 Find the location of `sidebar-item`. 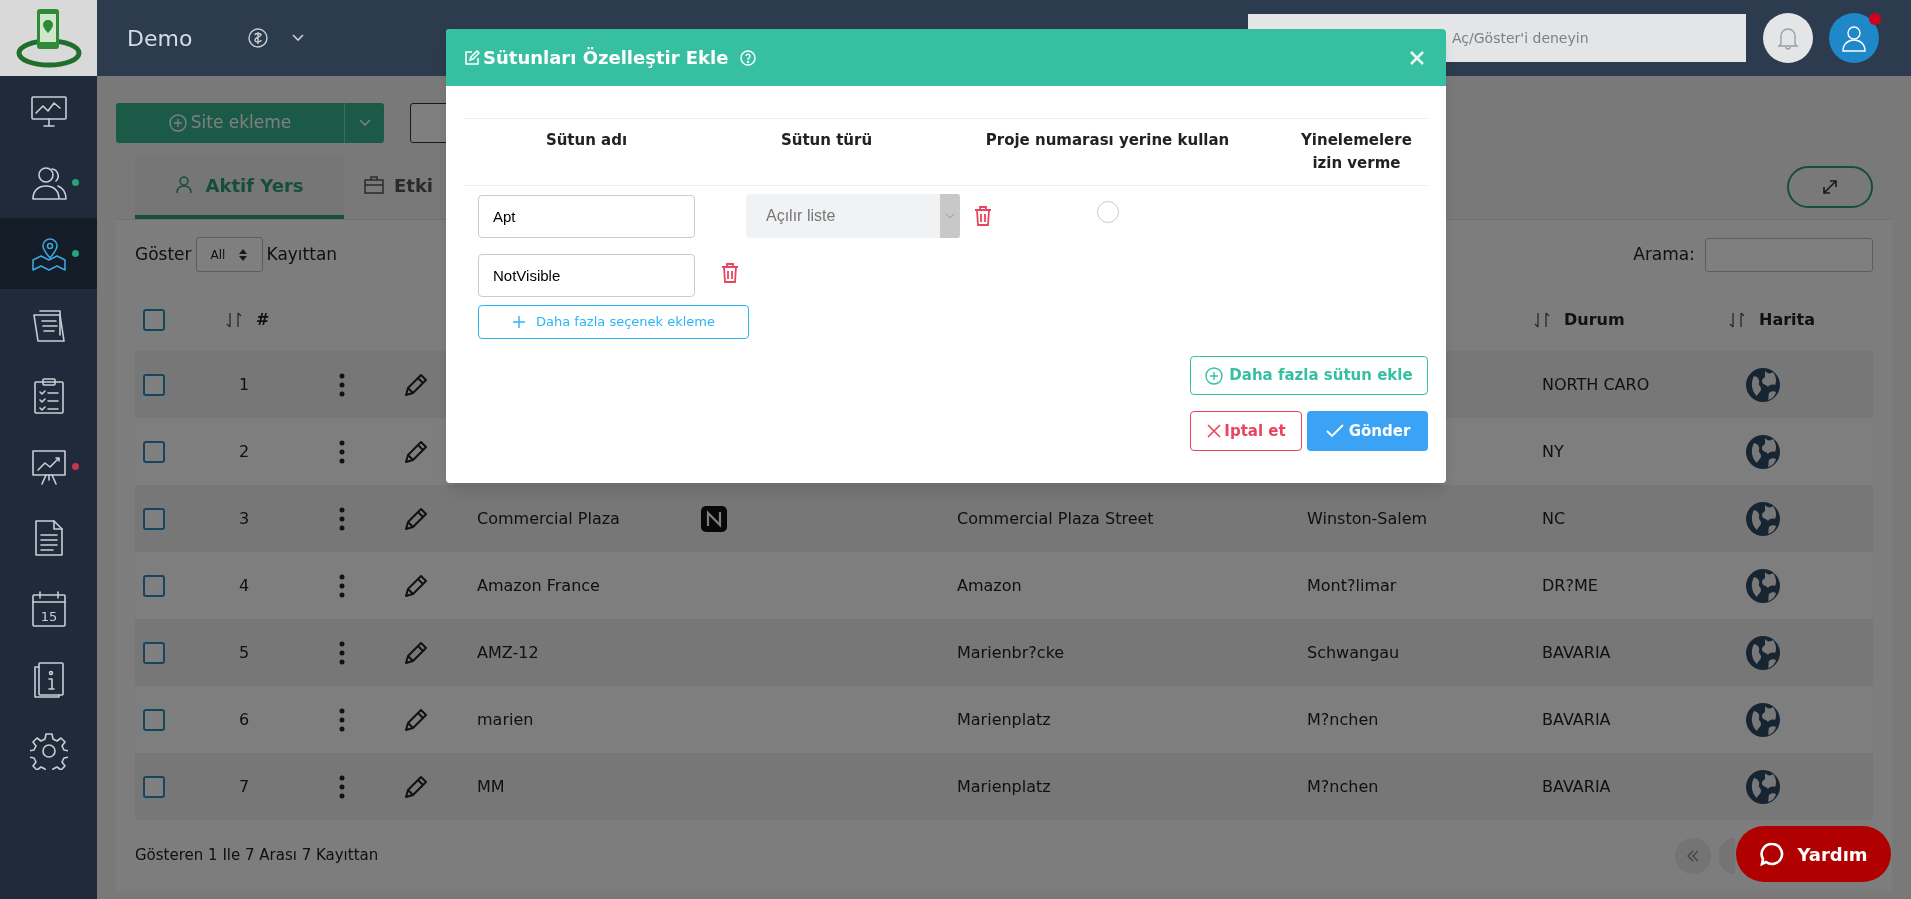

sidebar-item is located at coordinates (48, 253).